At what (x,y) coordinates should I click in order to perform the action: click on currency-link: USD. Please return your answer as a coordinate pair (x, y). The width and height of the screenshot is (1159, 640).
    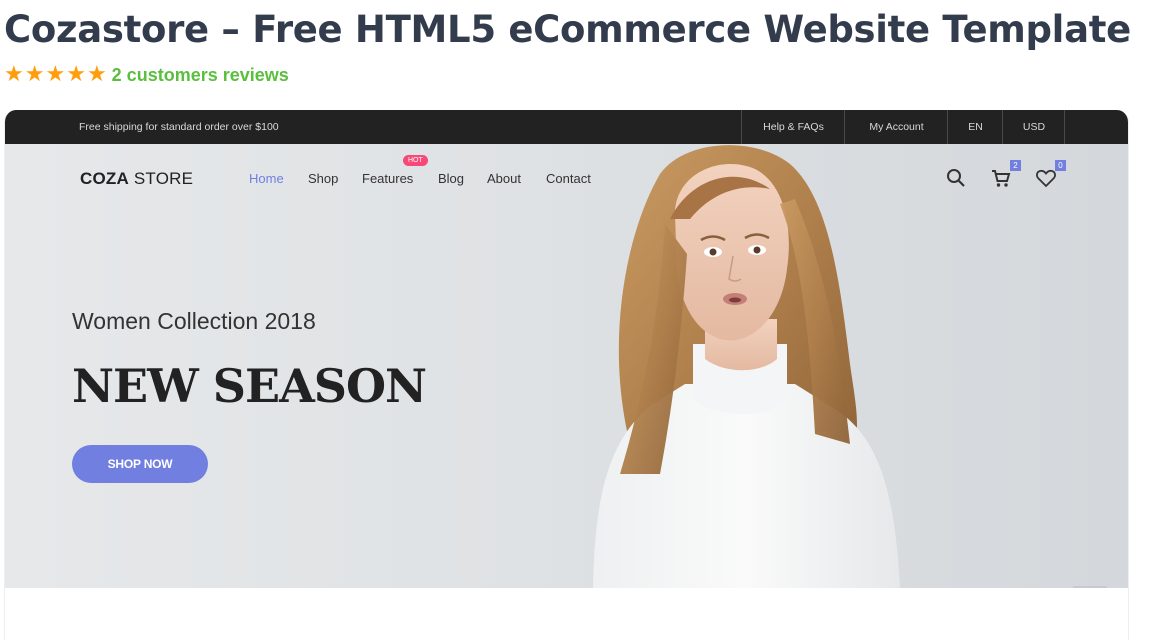
    Looking at the image, I should click on (1033, 127).